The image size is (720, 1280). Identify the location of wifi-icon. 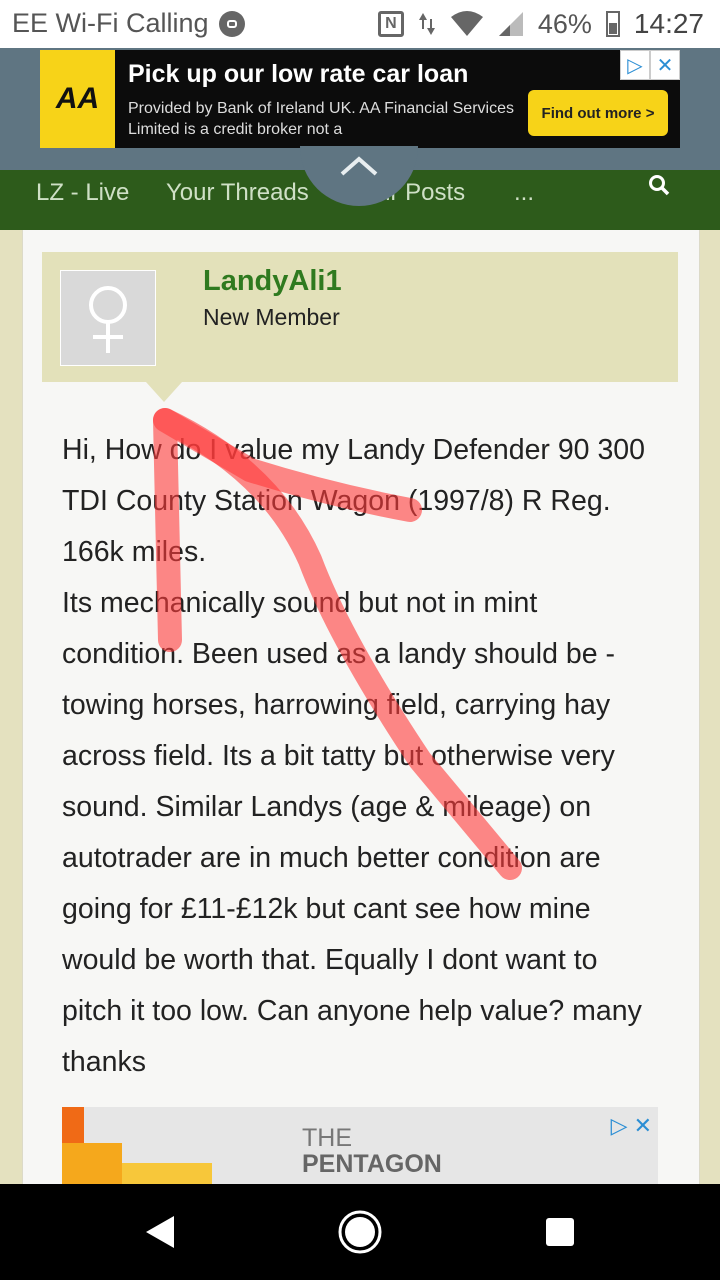
(466, 23).